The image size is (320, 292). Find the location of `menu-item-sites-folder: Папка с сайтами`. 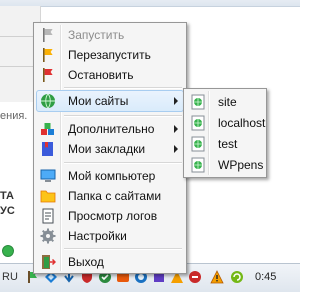

menu-item-sites-folder: Папка с сайтами is located at coordinates (110, 196).